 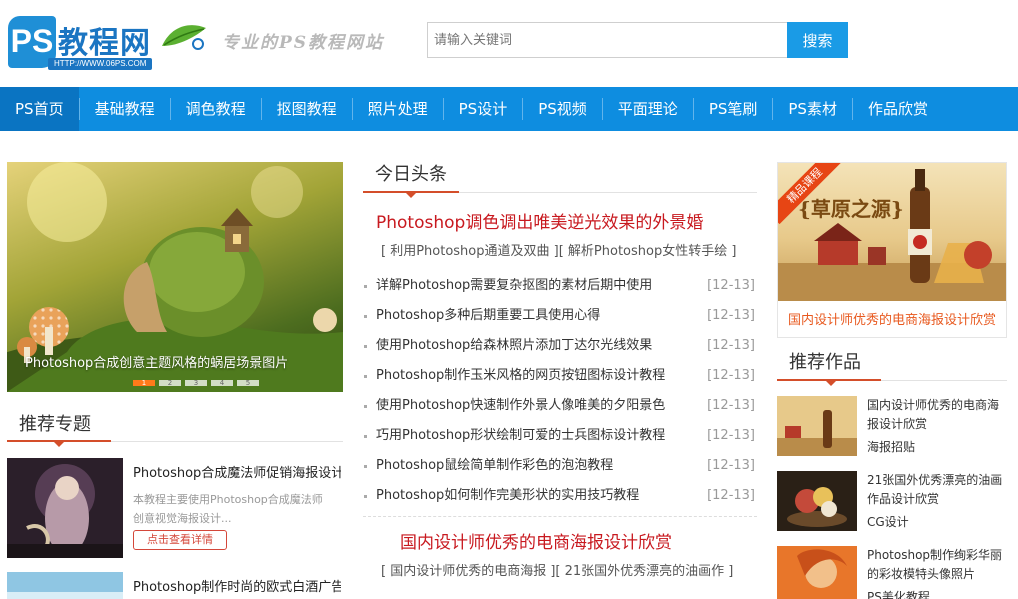 What do you see at coordinates (144, 383) in the screenshot?
I see `slider-dot: 1` at bounding box center [144, 383].